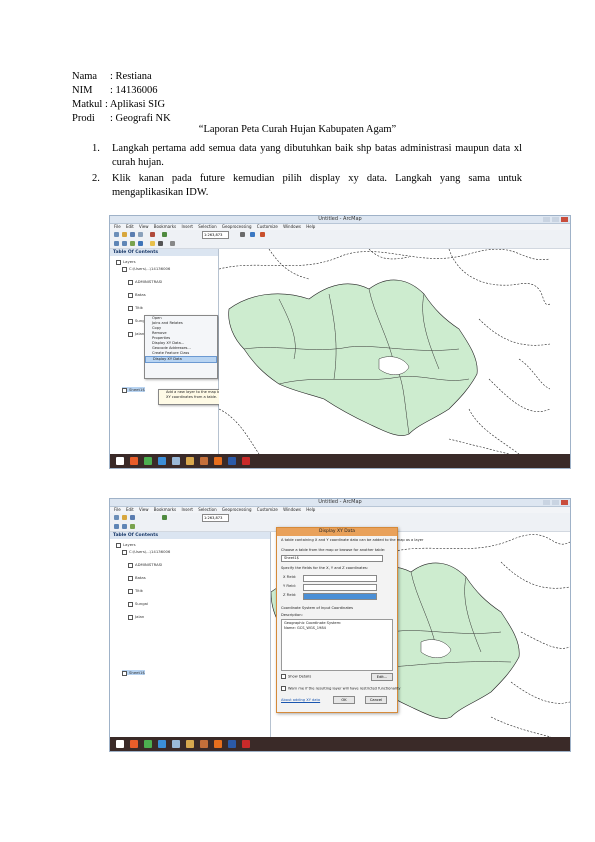 The width and height of the screenshot is (595, 842). Describe the element at coordinates (237, 226) in the screenshot. I see `menu-geoprocessing: Geoprocessing` at that location.